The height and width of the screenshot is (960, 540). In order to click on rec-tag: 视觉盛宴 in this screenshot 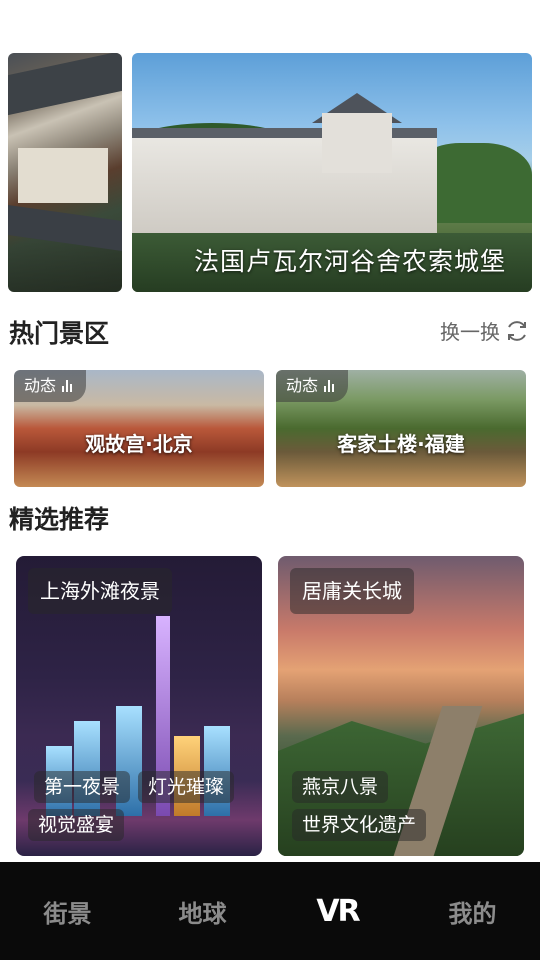, I will do `click(76, 825)`.